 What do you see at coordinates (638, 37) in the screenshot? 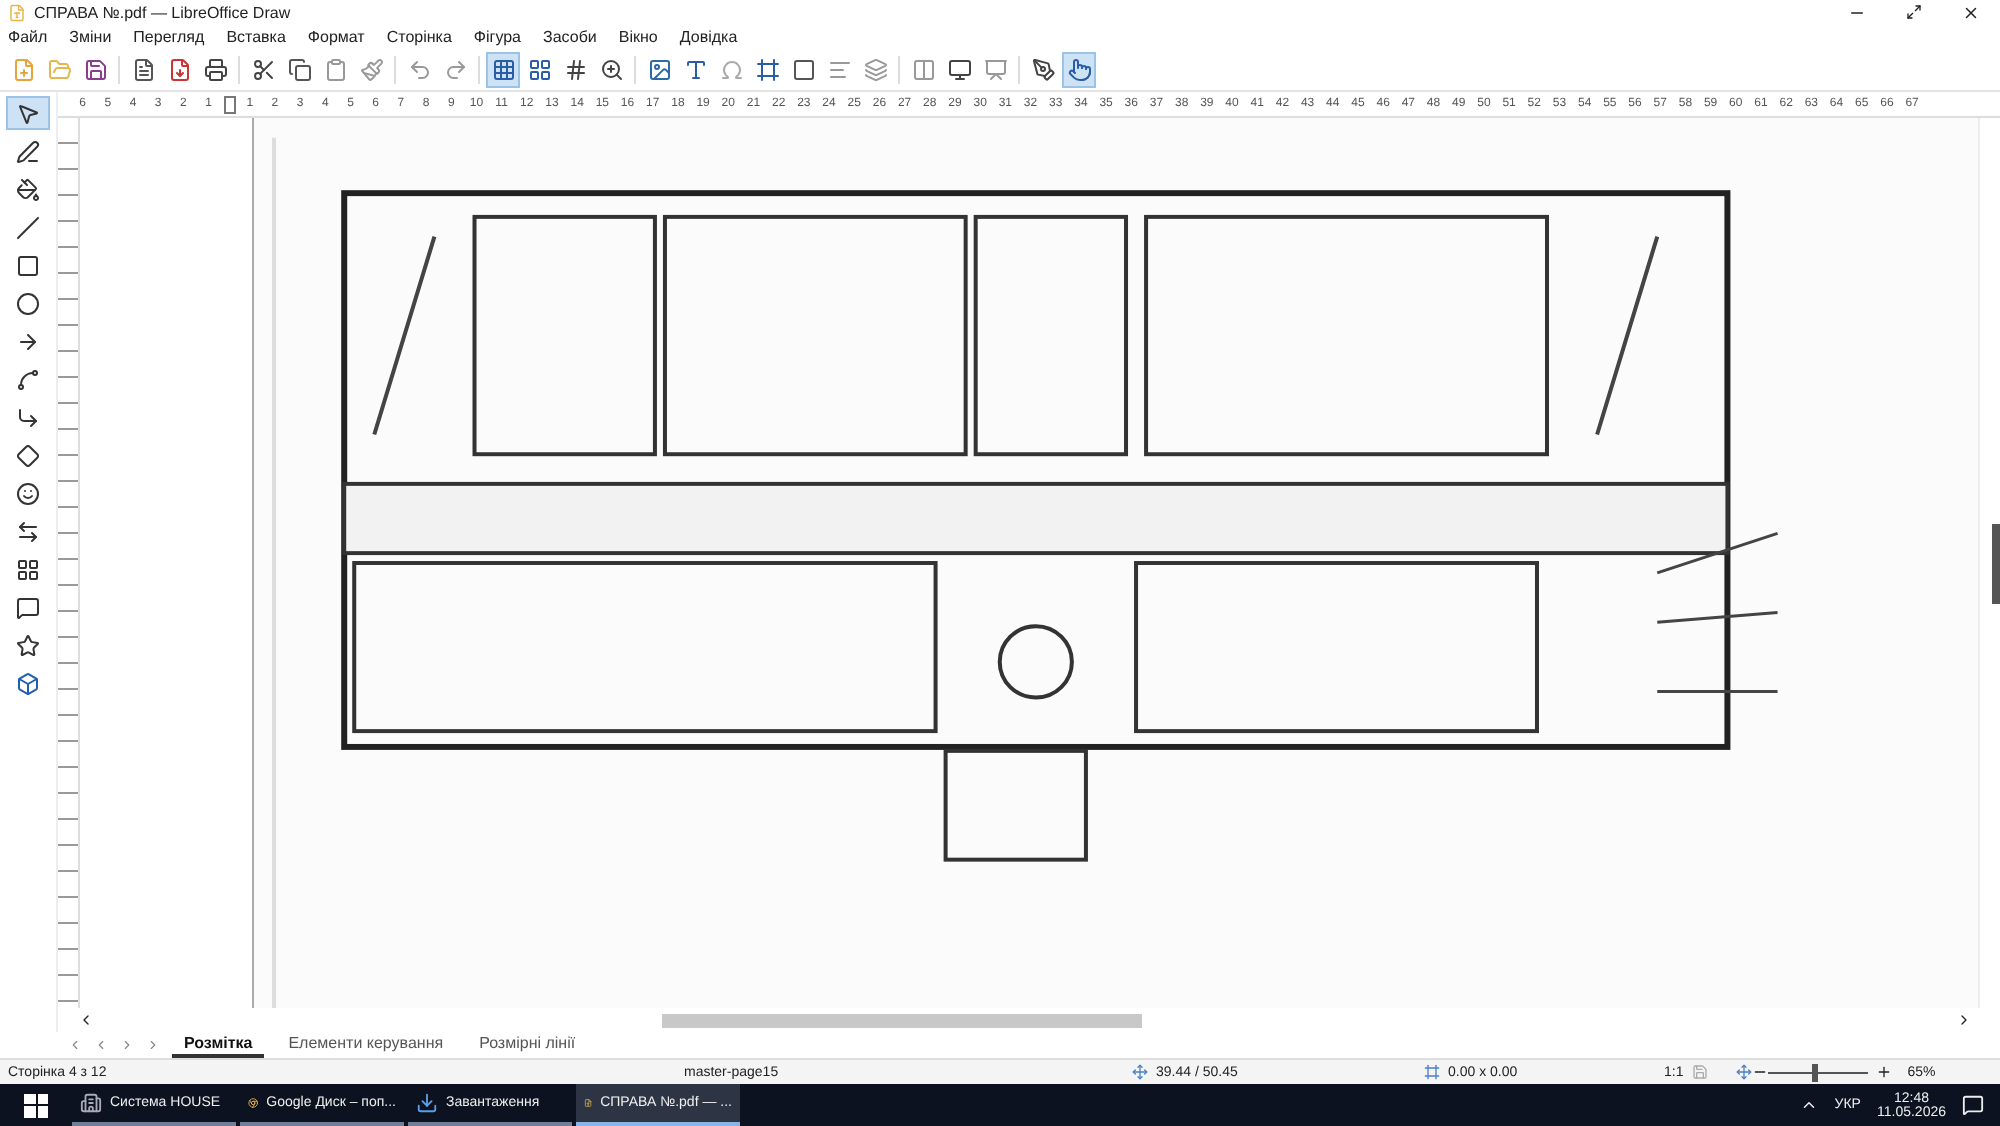
I see `menu-item: Вікно` at bounding box center [638, 37].